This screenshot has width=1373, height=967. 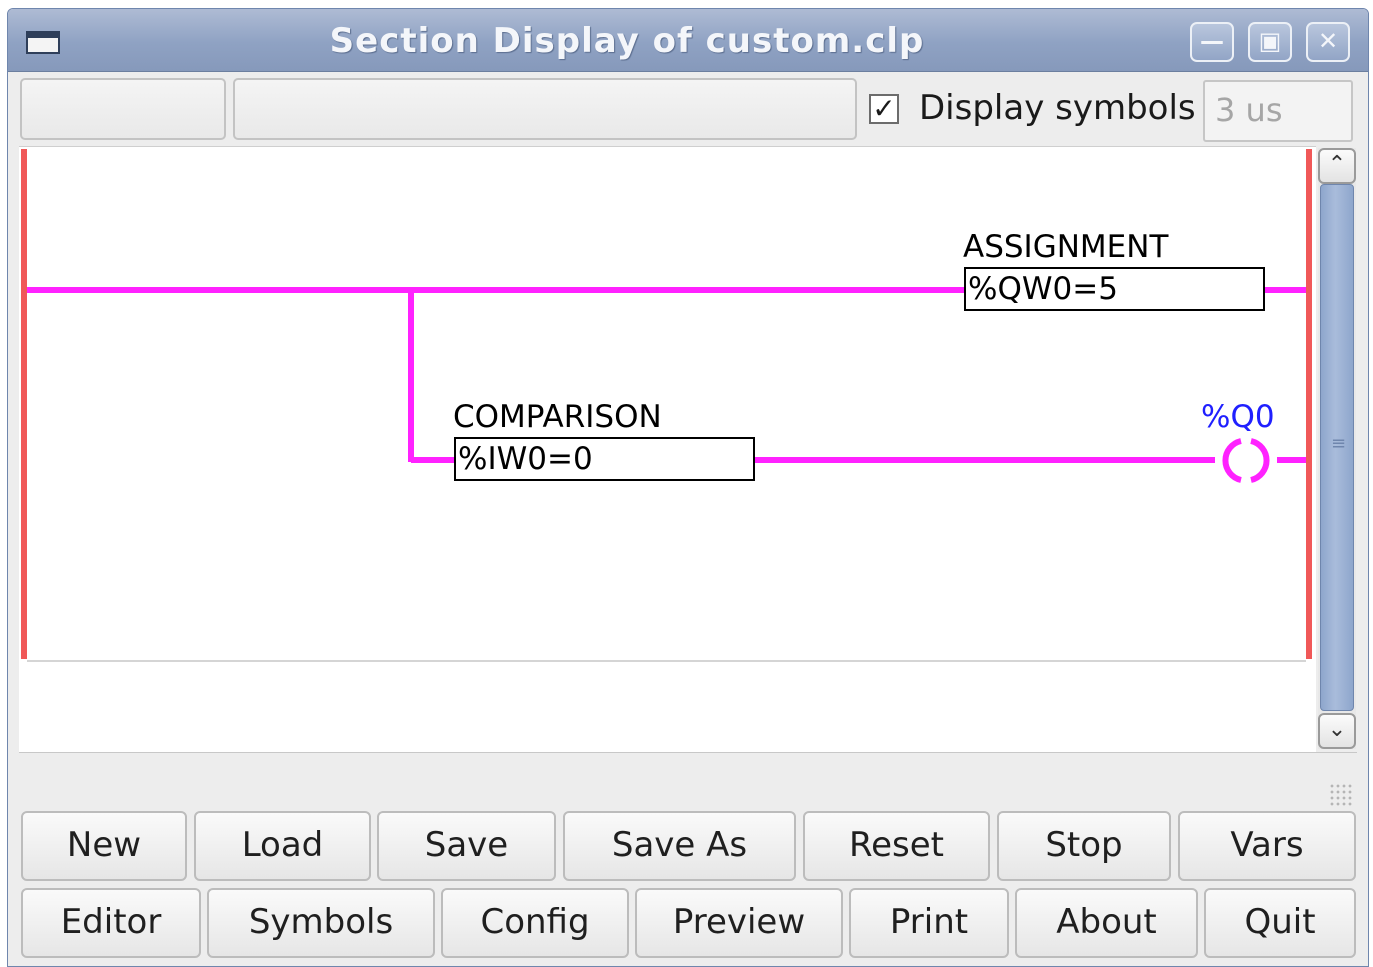 I want to click on quit-button: Quit, so click(x=1280, y=923).